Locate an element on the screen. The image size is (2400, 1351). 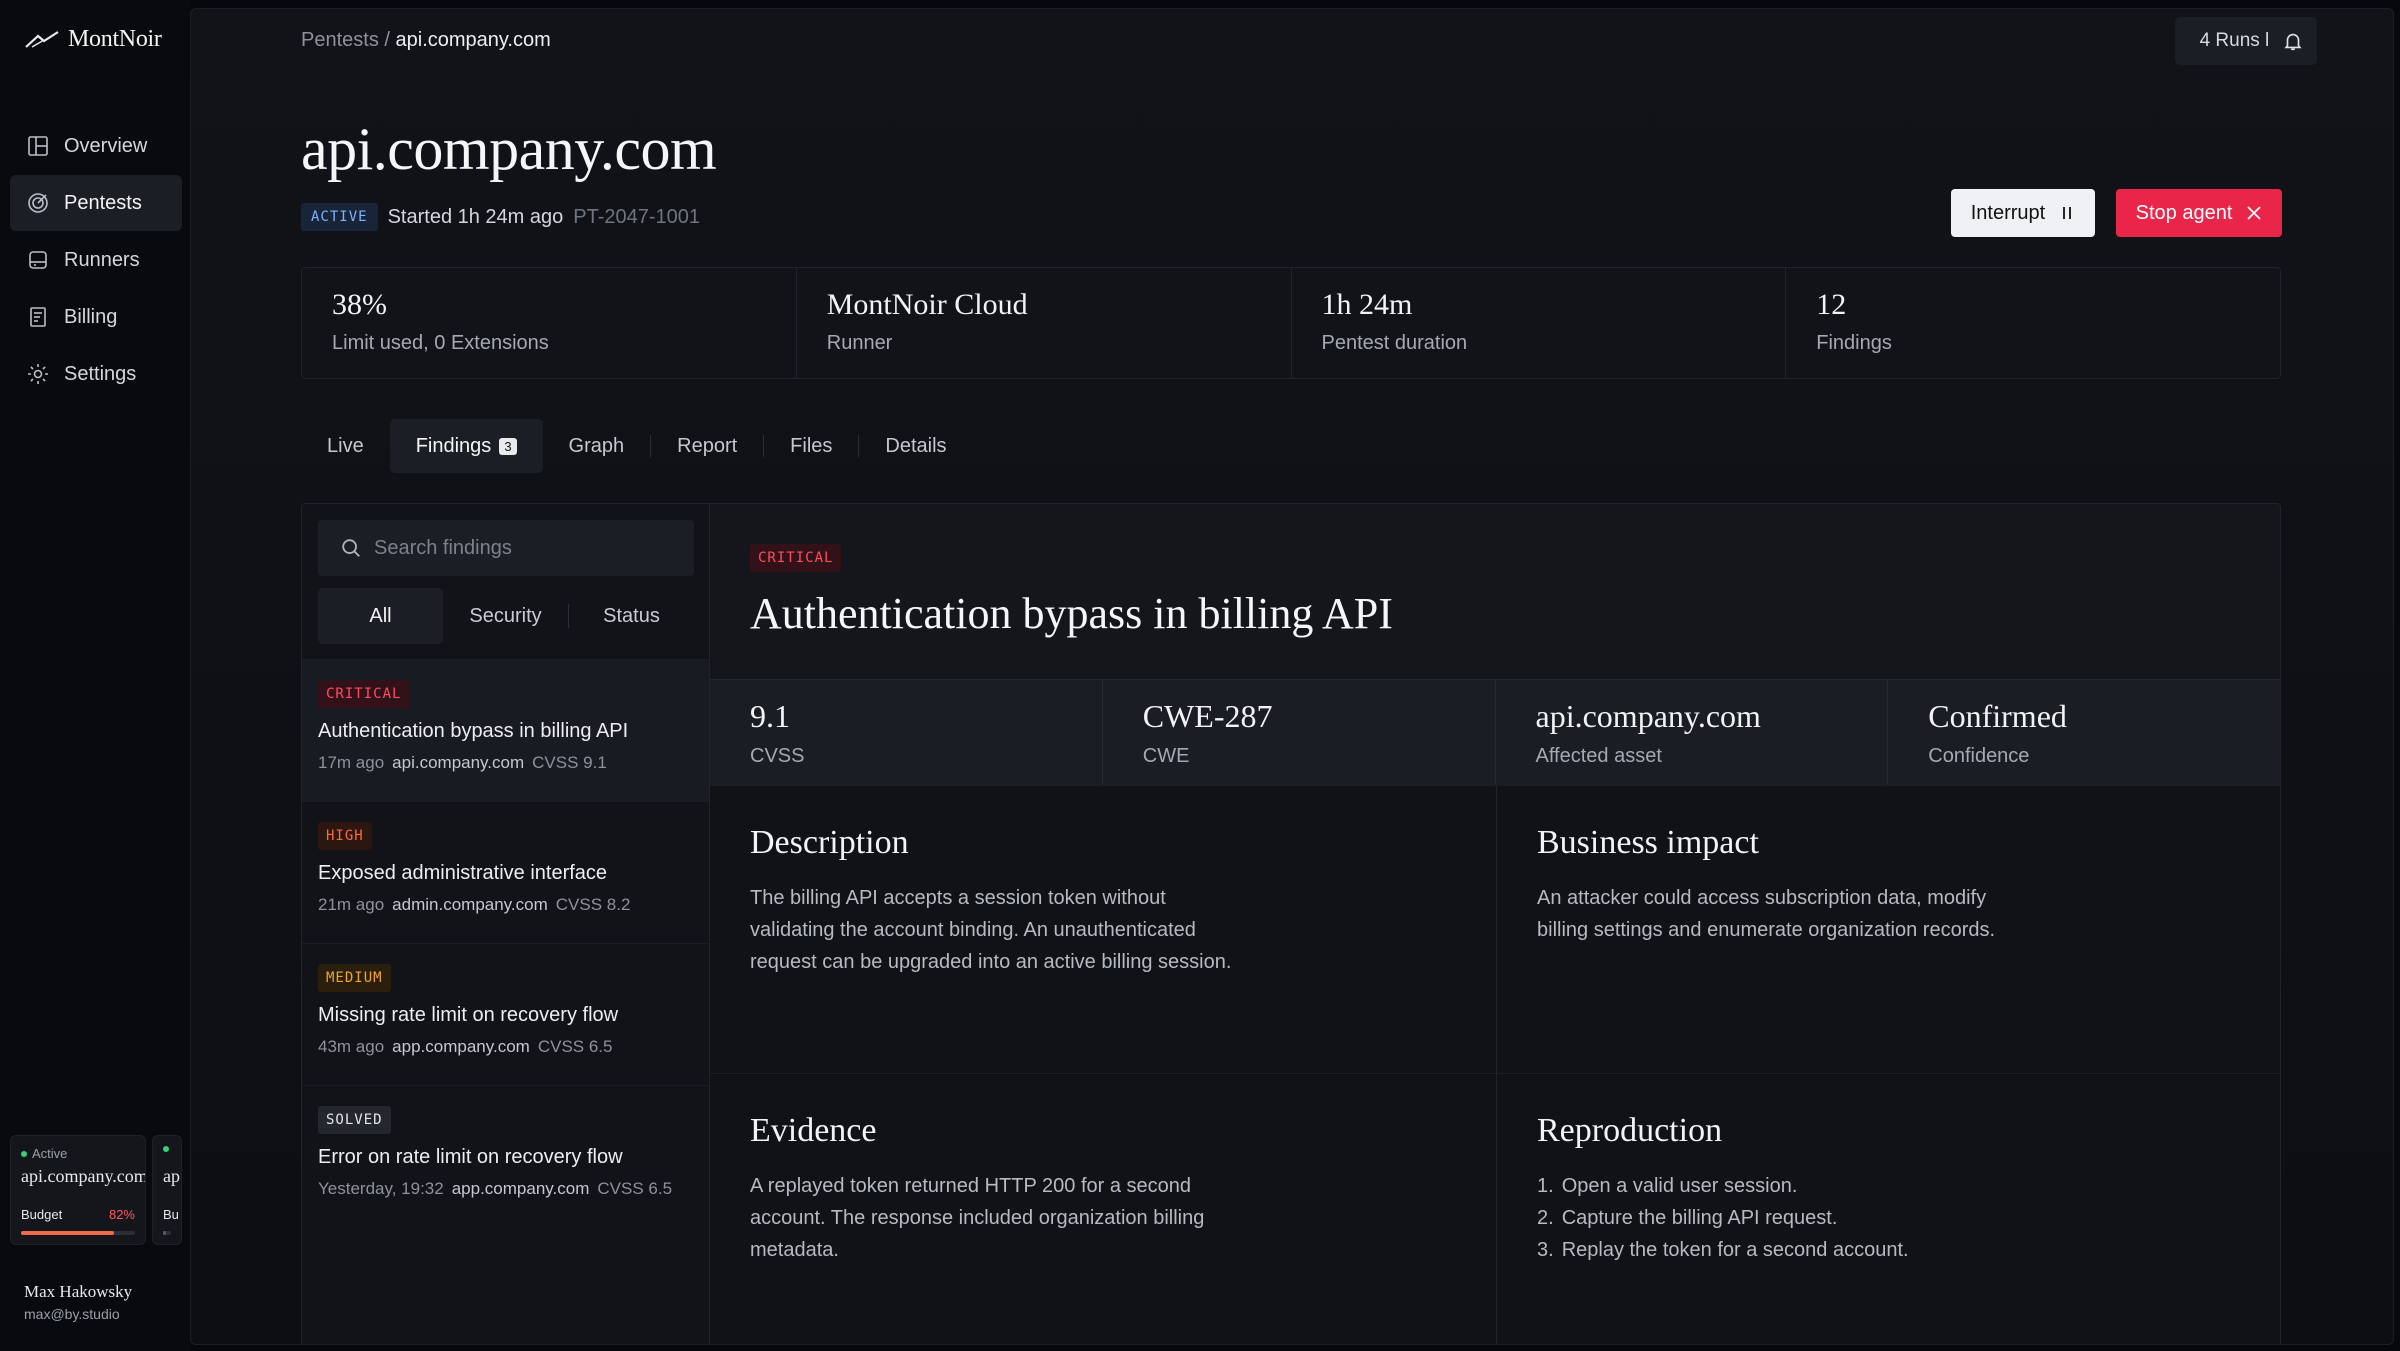
finding-time: Yesterday, 19:32 is located at coordinates (381, 1188).